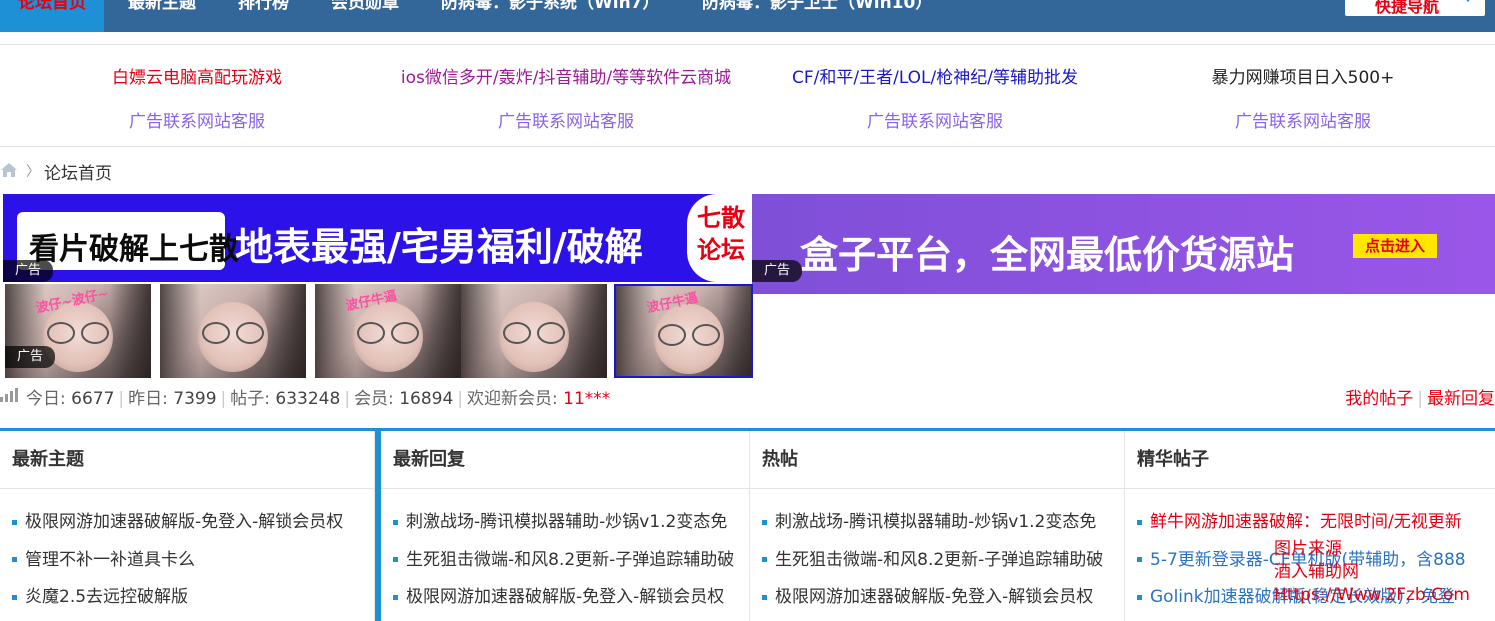 The width and height of the screenshot is (1495, 621). Describe the element at coordinates (1316, 572) in the screenshot. I see `watermark-line: 酒入辅助网` at that location.